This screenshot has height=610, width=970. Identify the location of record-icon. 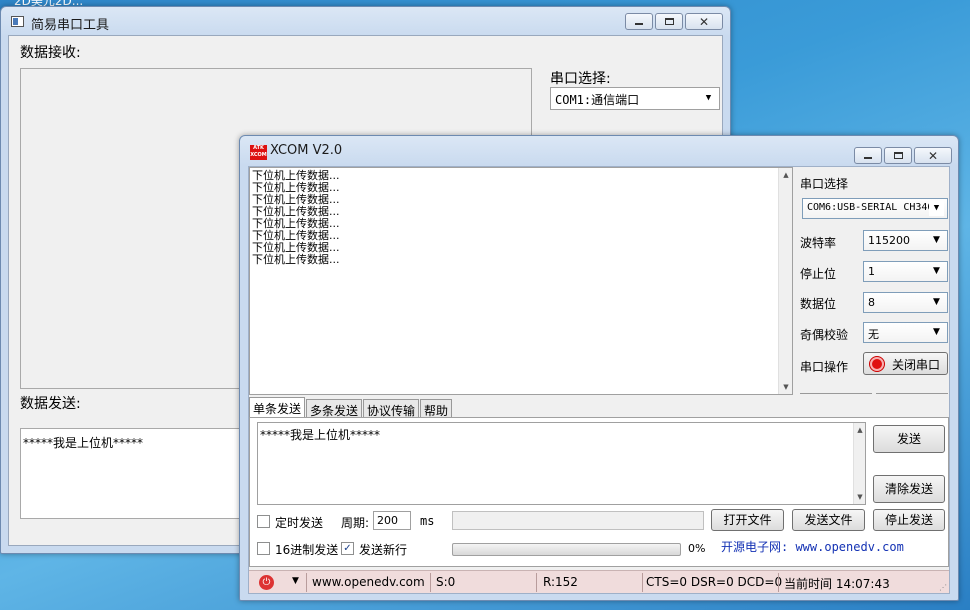
(877, 364).